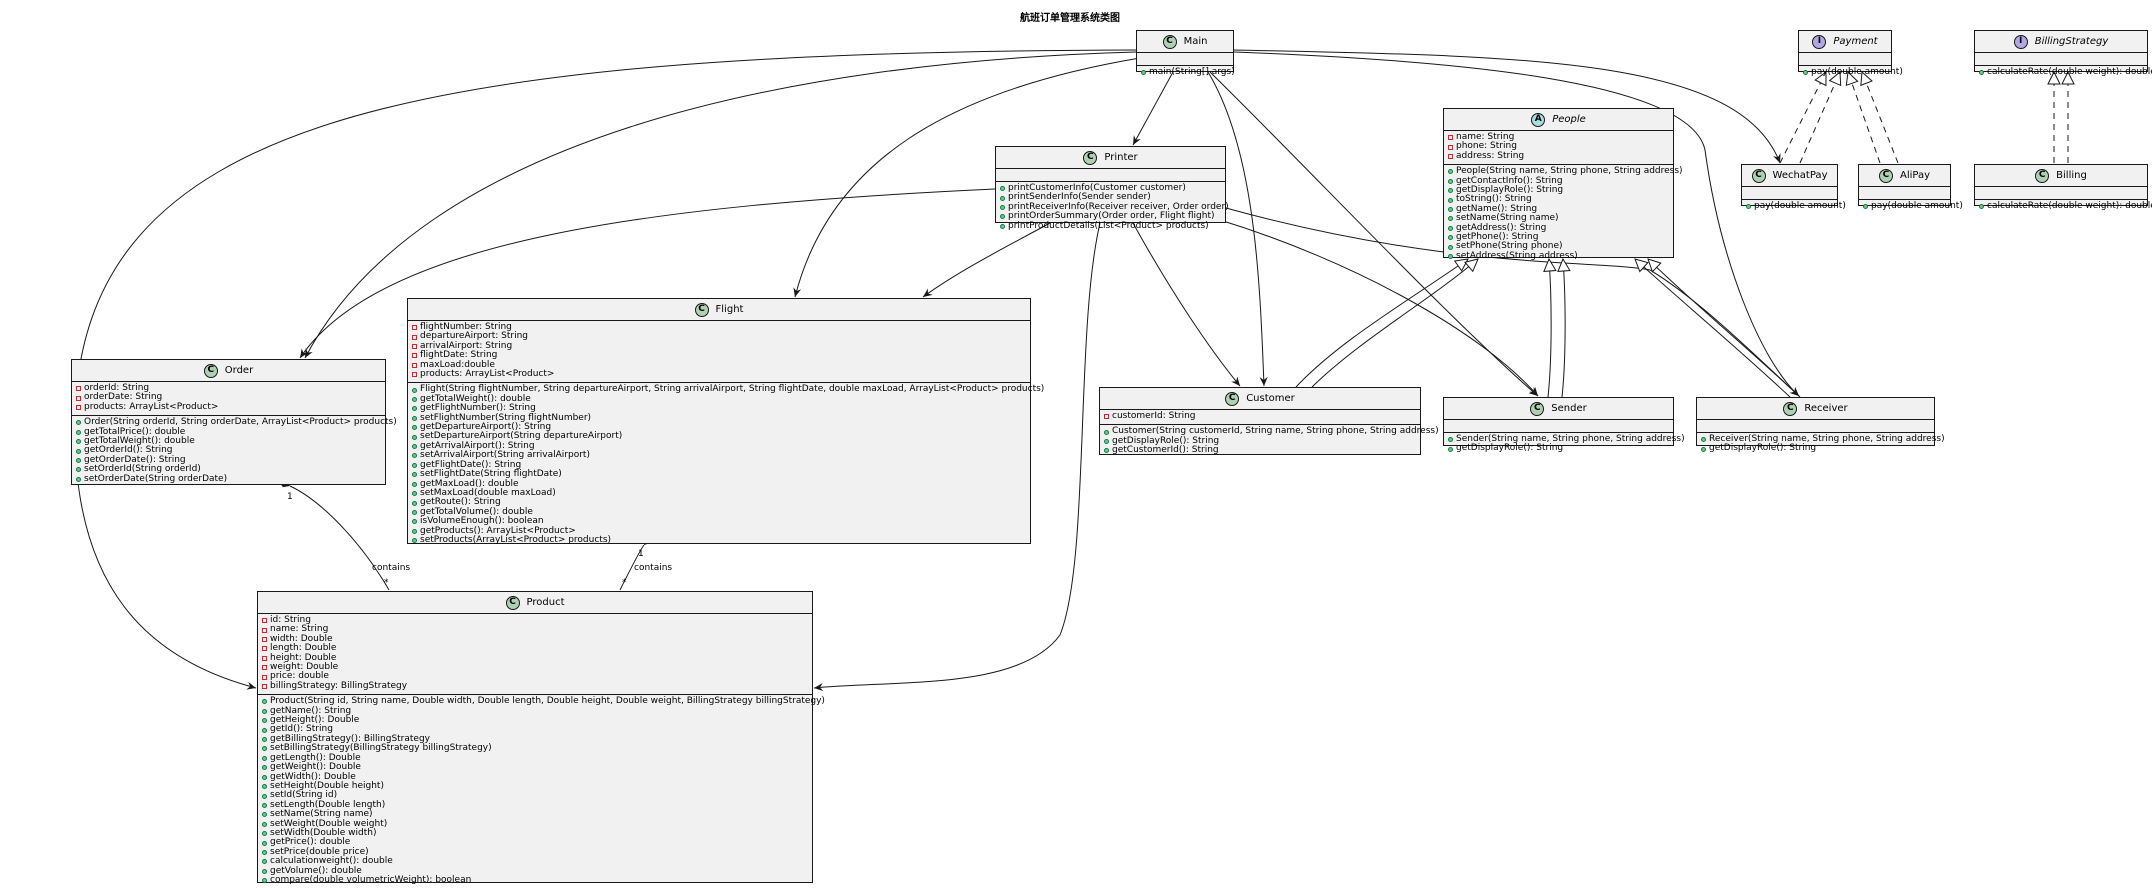  What do you see at coordinates (1154, 416) in the screenshot?
I see `field-text: customerId: String` at bounding box center [1154, 416].